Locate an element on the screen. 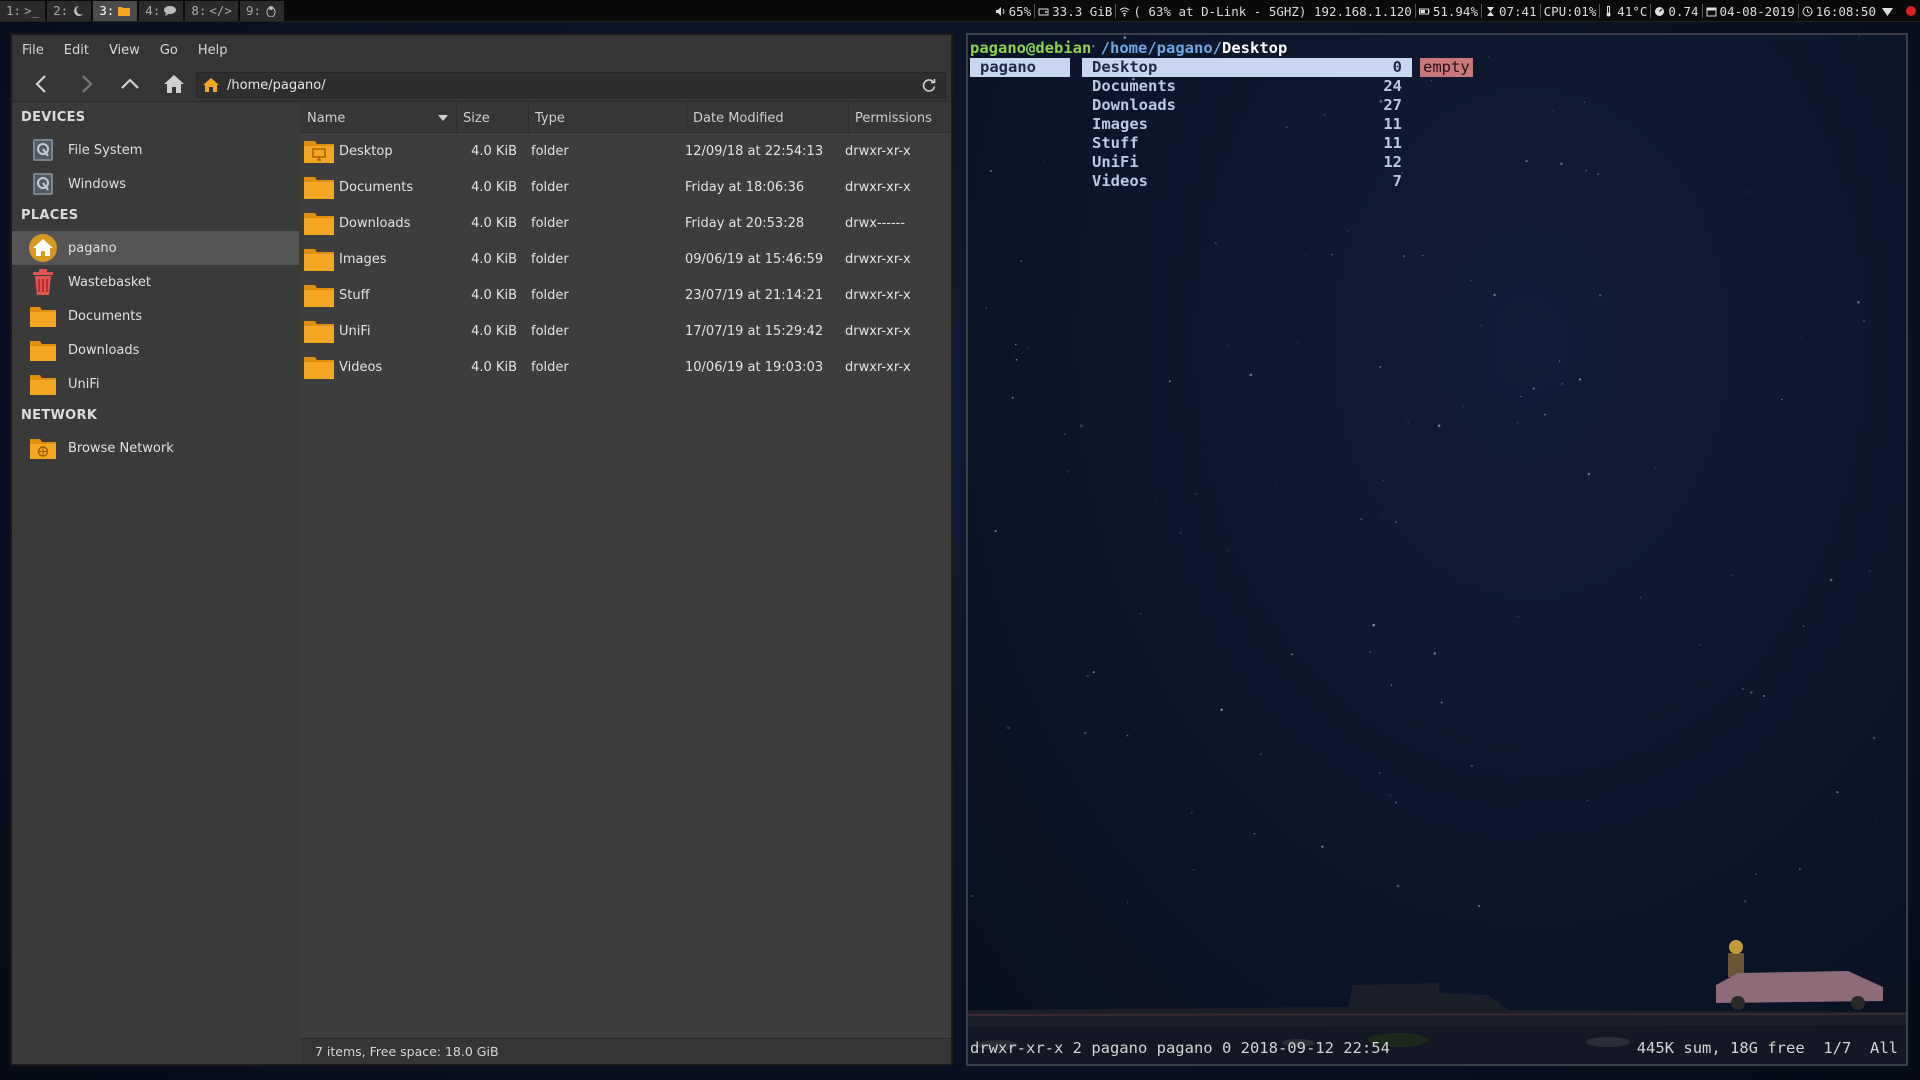  menu-help: Help is located at coordinates (213, 50).